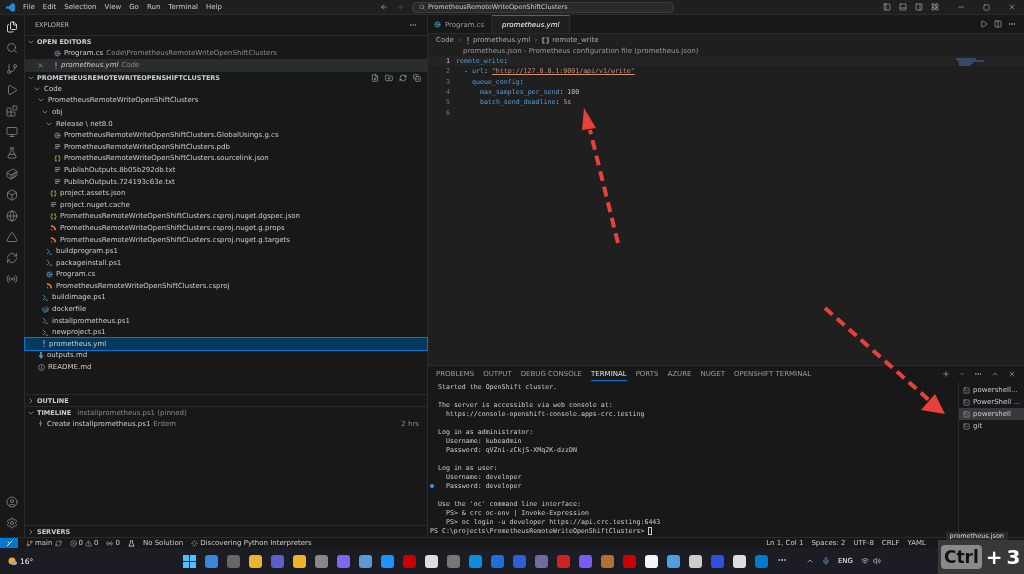 The height and width of the screenshot is (574, 1024). Describe the element at coordinates (12, 90) in the screenshot. I see `run-debug-icon` at that location.